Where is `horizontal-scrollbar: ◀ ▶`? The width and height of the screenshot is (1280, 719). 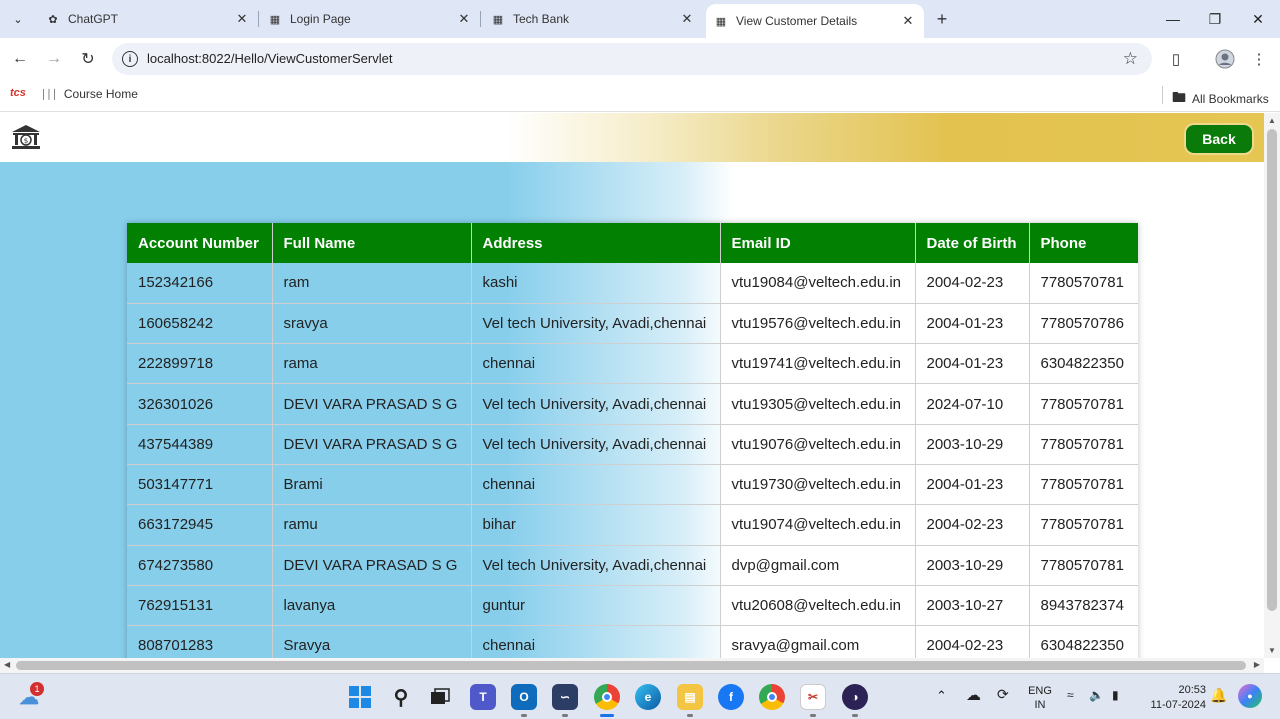
horizontal-scrollbar: ◀ ▶ is located at coordinates (632, 665).